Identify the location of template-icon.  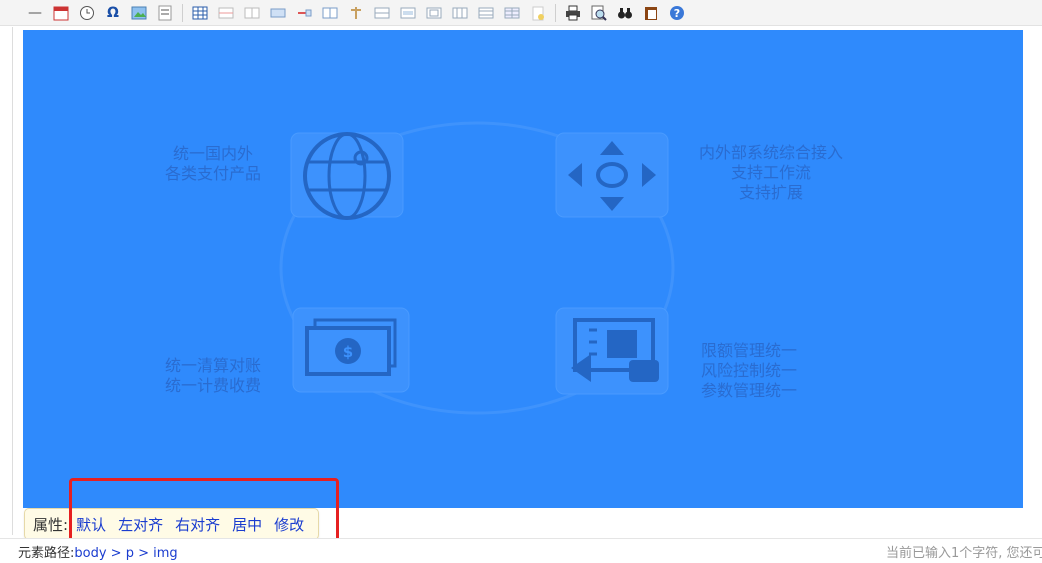
(165, 13).